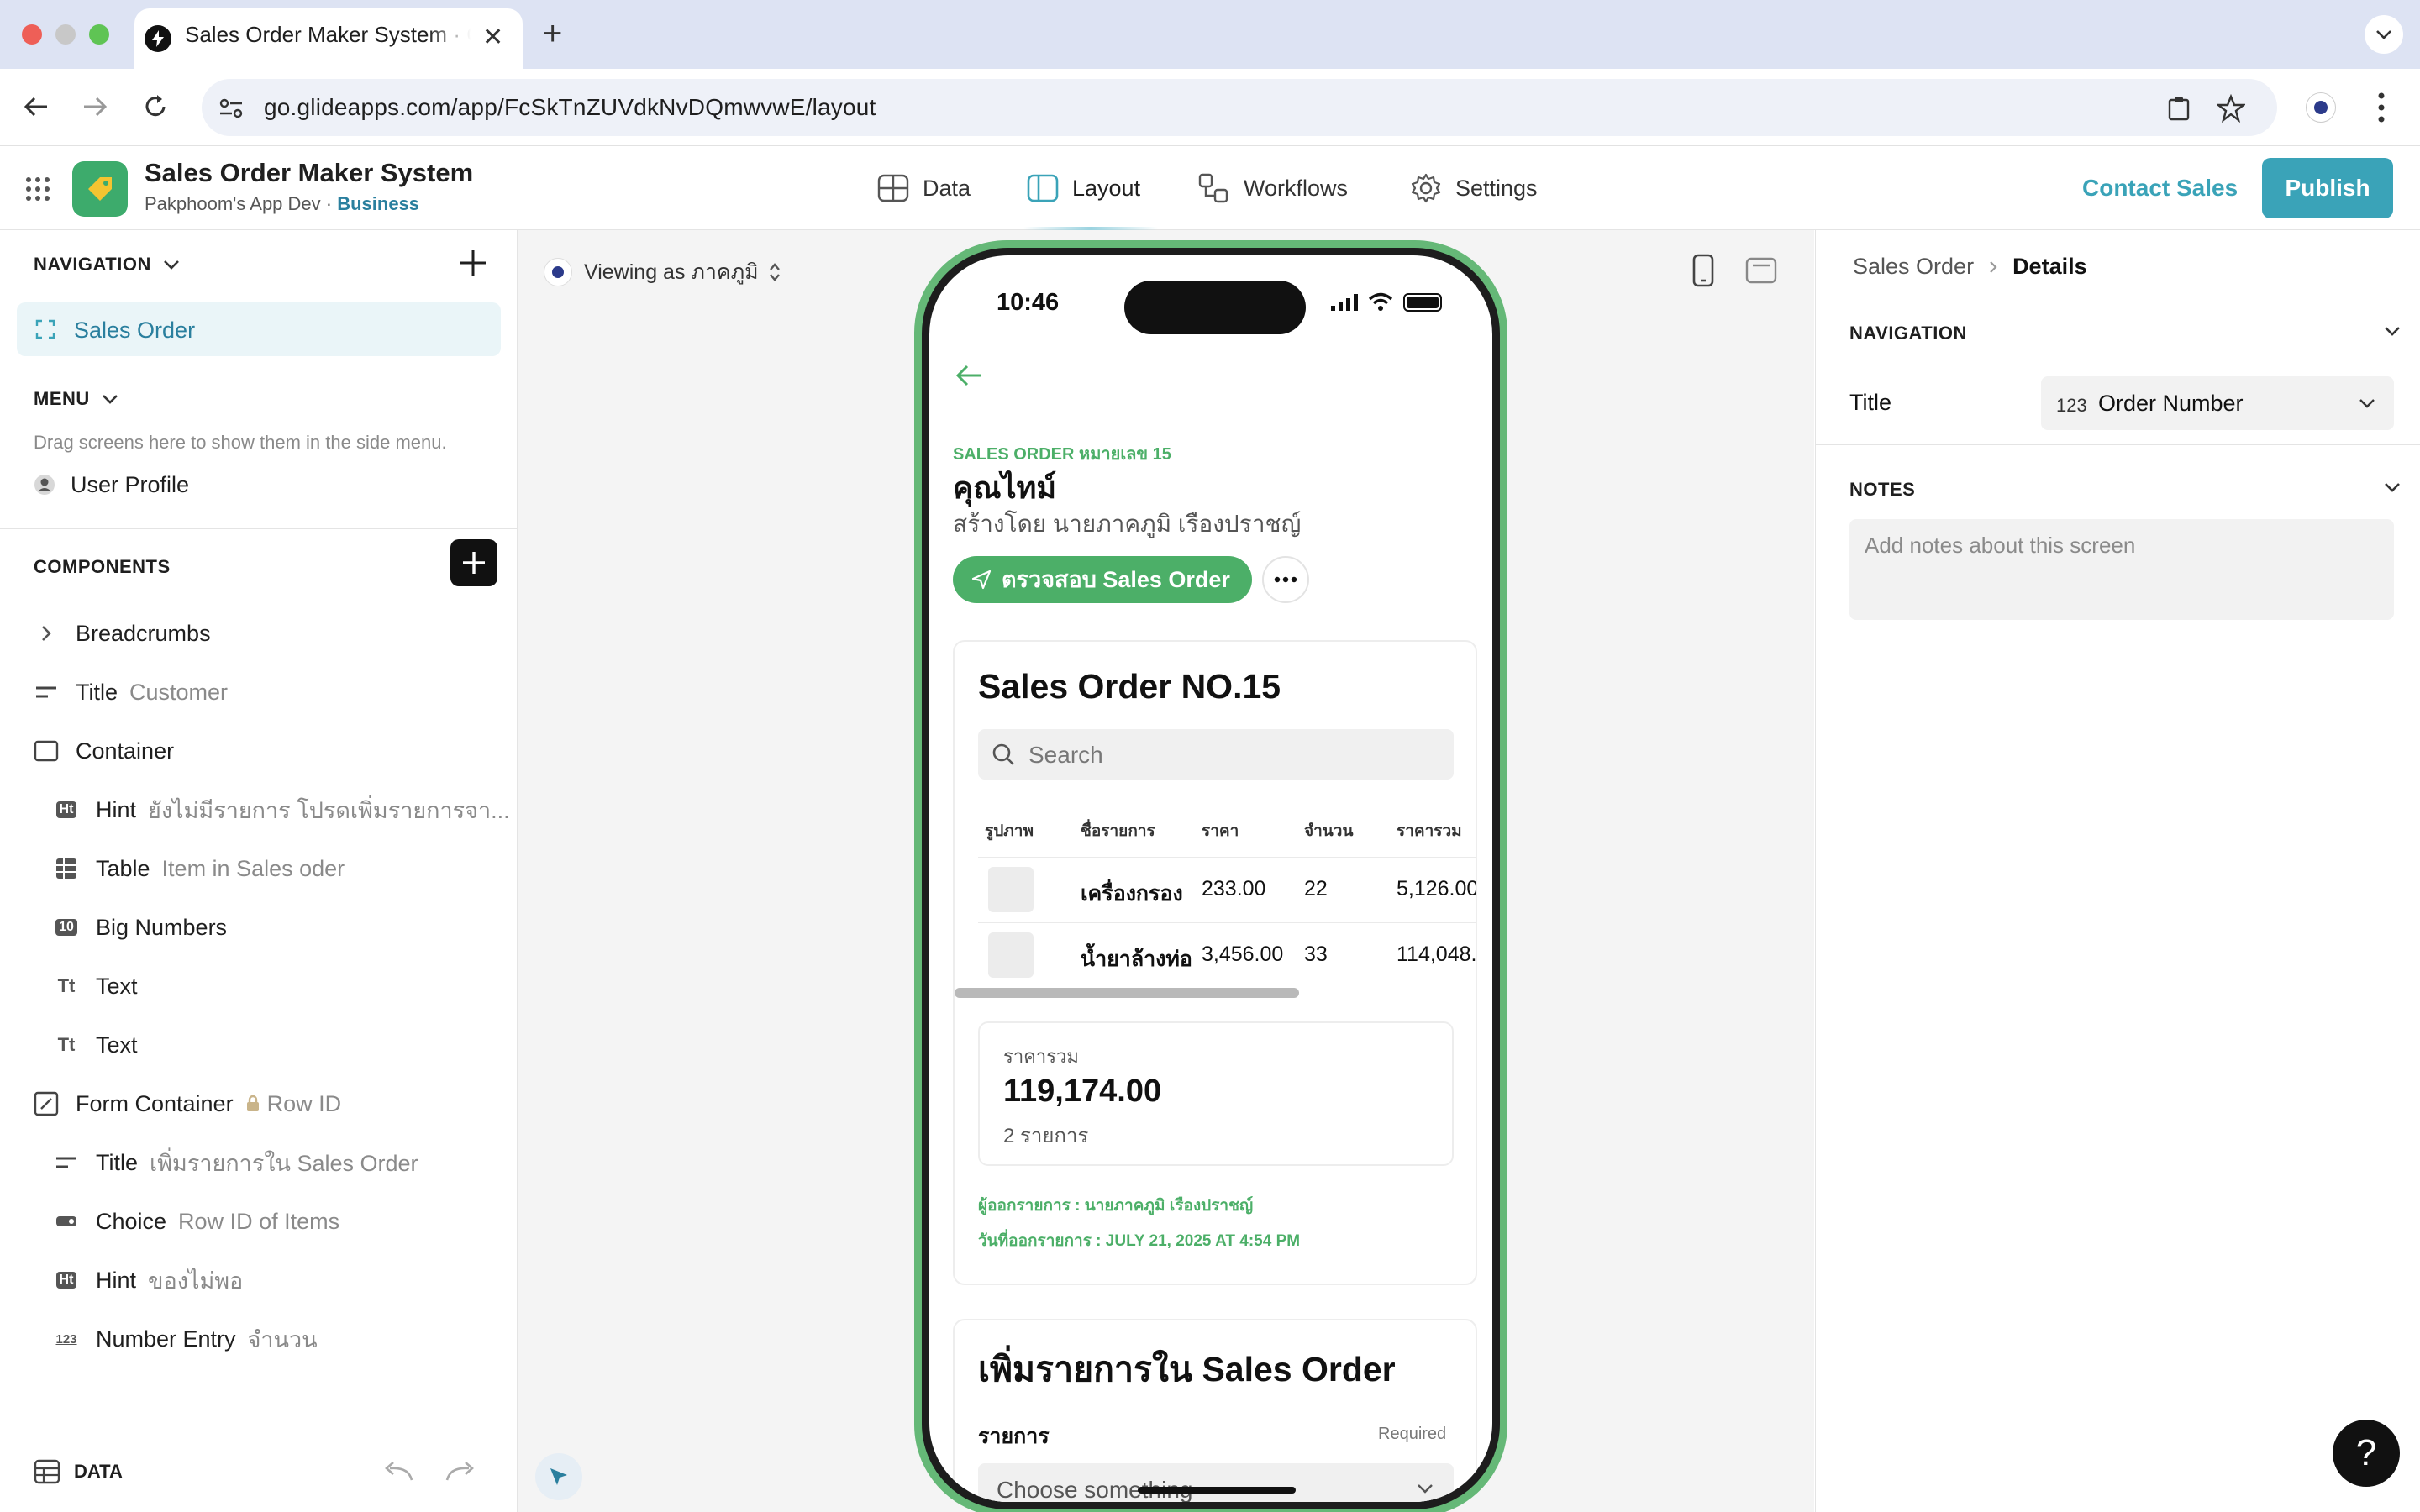 This screenshot has width=2420, height=1512. I want to click on menu-section-header: MENU, so click(76, 399).